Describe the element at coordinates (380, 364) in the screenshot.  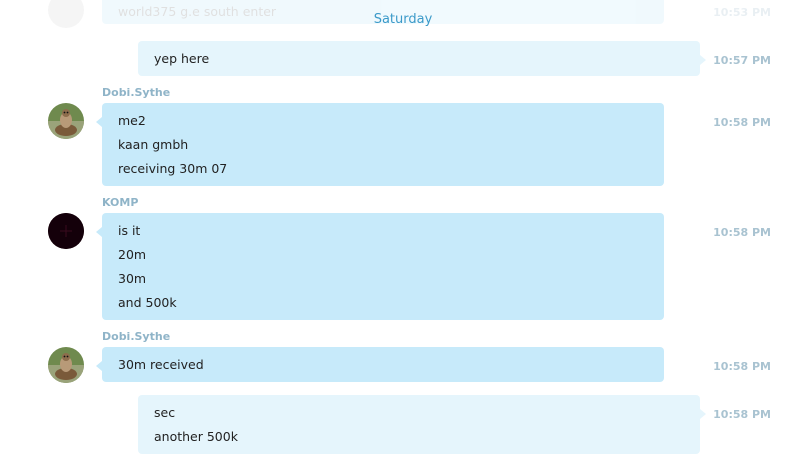
I see `message-bubble-incoming: 30m received` at that location.